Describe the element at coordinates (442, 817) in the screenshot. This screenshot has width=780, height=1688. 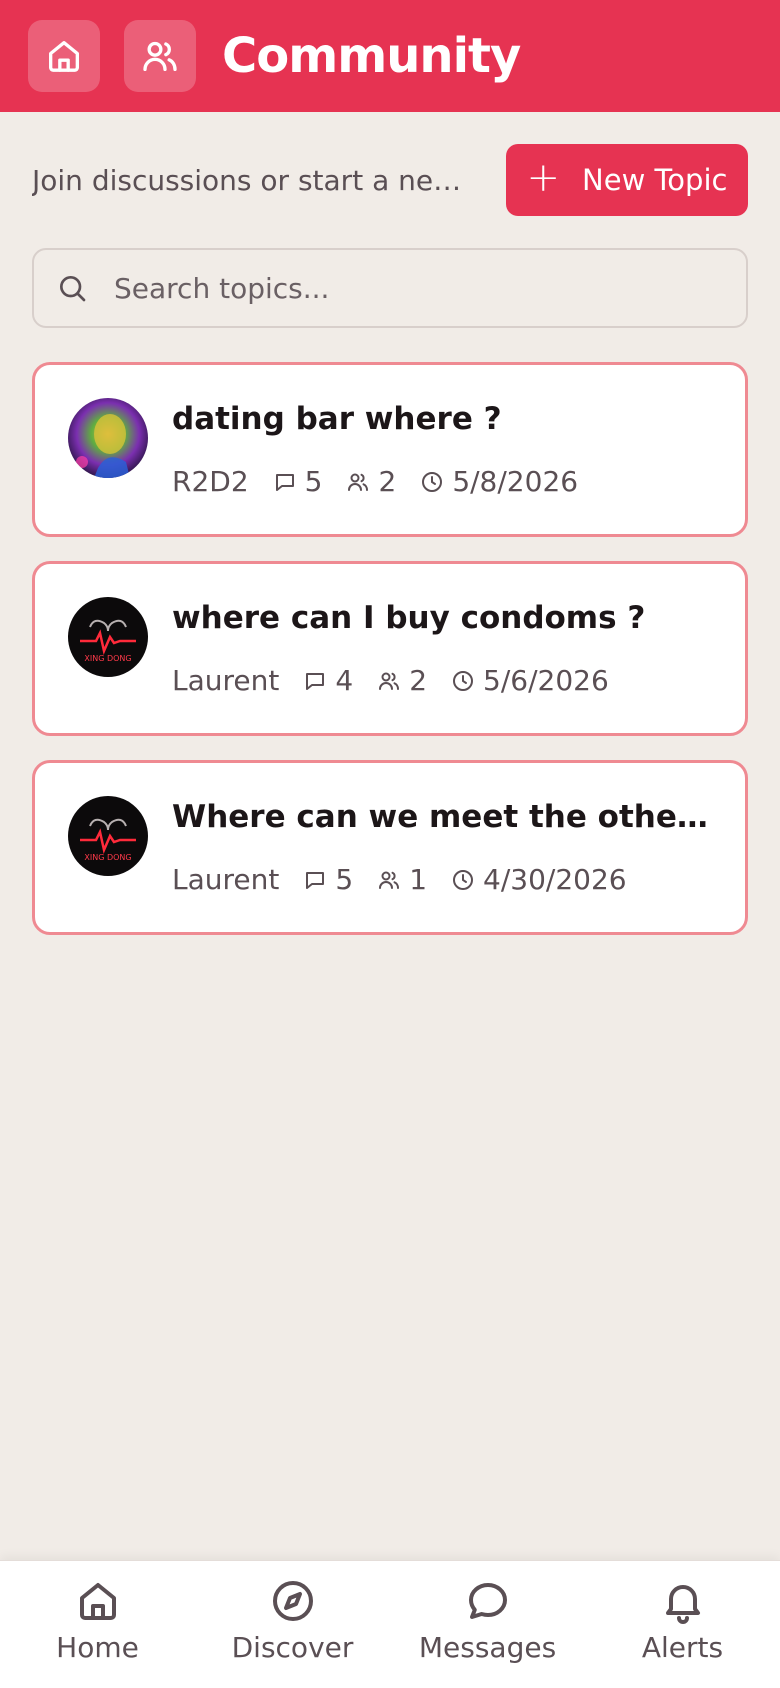
I see `topic-title: Where can we meet the other members?` at that location.